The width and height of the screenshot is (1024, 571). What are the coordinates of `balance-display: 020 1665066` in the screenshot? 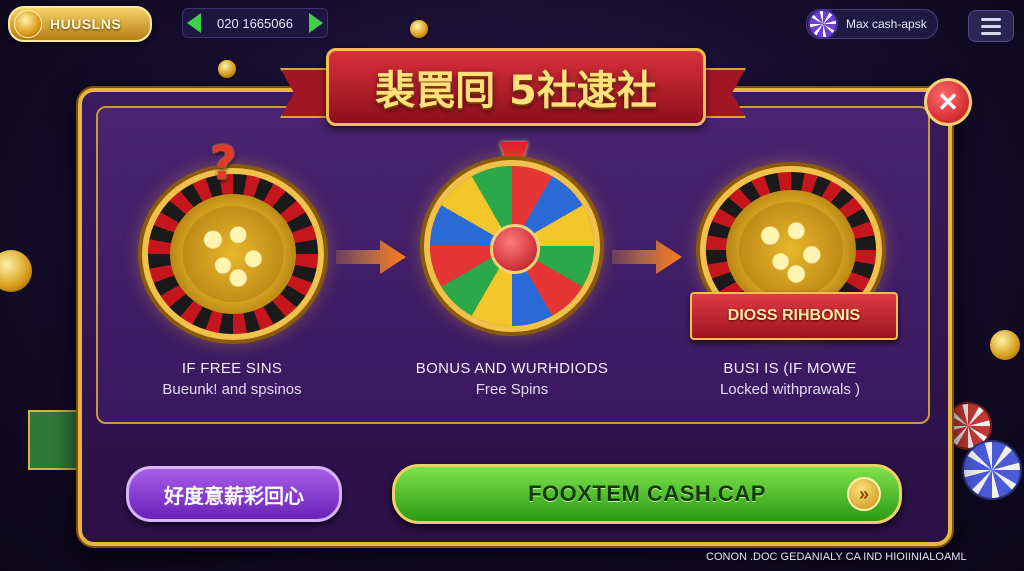 It's located at (255, 23).